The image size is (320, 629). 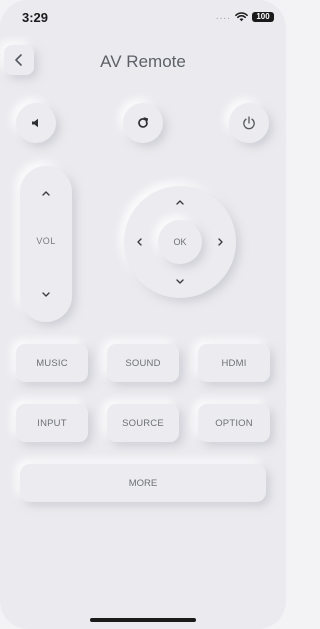 What do you see at coordinates (52, 363) in the screenshot?
I see `music-button: MUSIC` at bounding box center [52, 363].